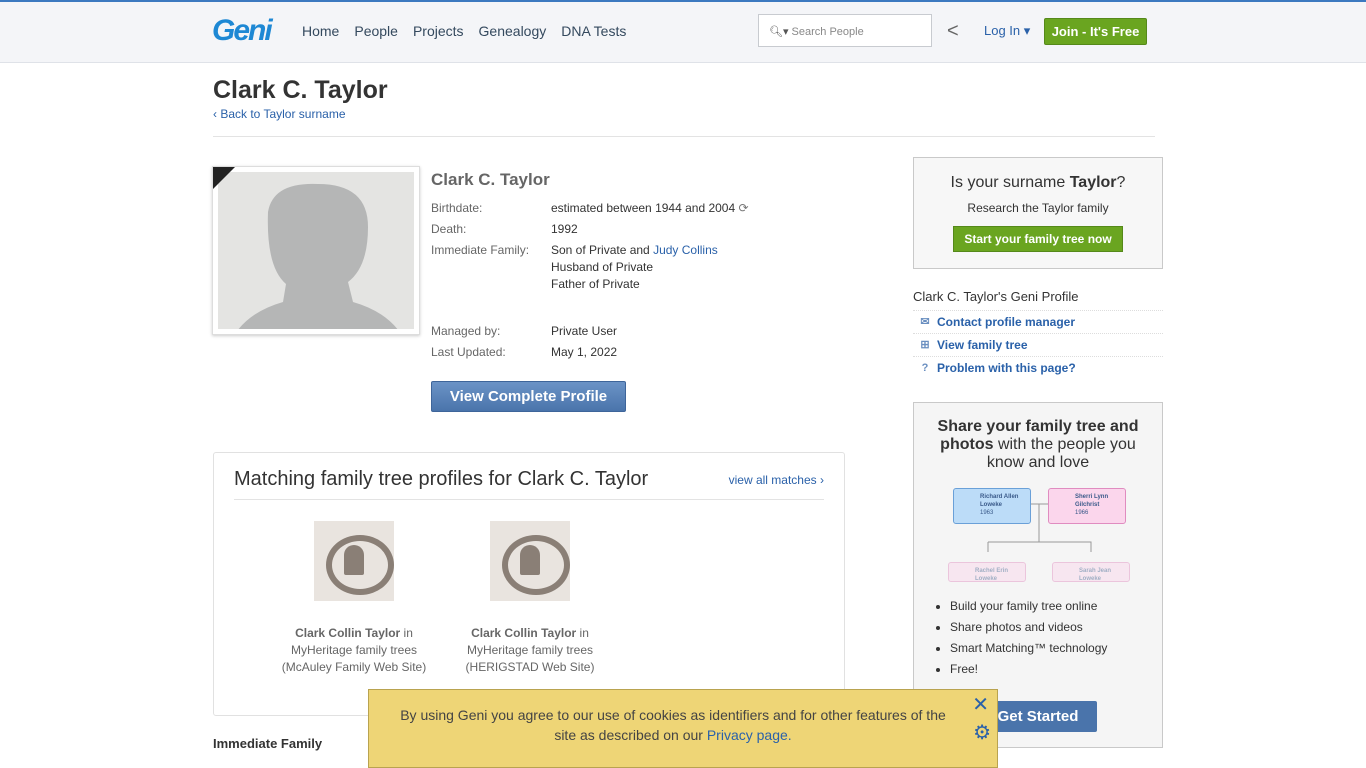  Describe the element at coordinates (1095, 31) in the screenshot. I see `join-button: Join - It's Free` at that location.